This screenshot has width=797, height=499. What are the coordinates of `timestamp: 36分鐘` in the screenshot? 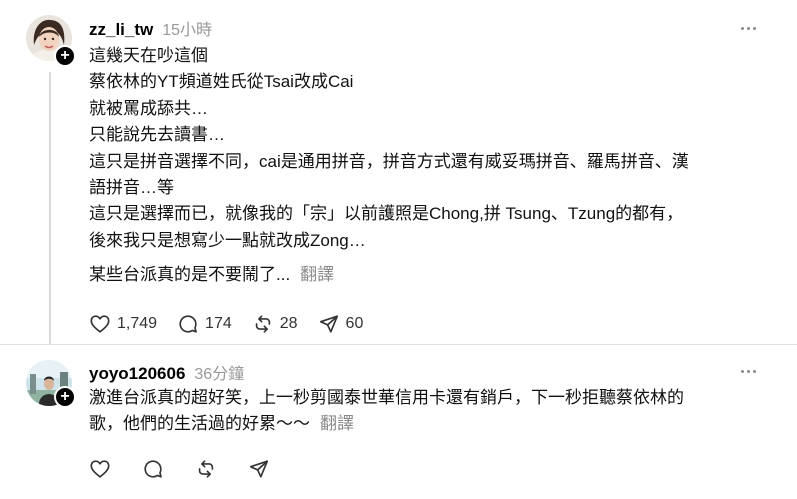 It's located at (219, 374).